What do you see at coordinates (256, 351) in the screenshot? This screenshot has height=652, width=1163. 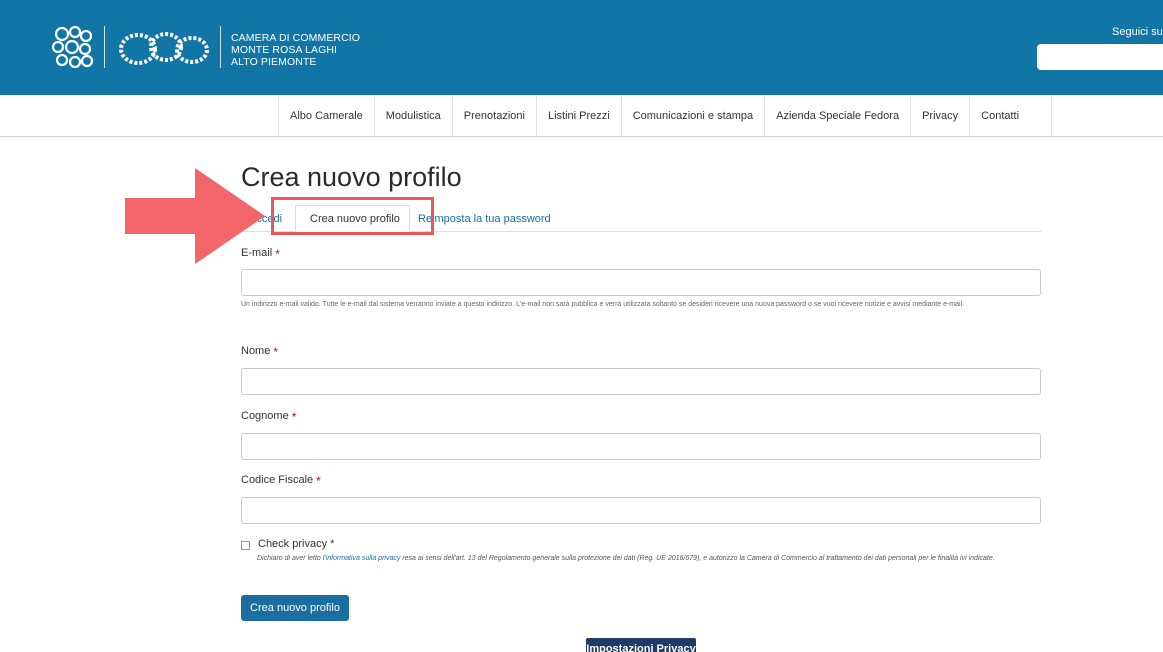 I see `nome-label-text: Nome` at bounding box center [256, 351].